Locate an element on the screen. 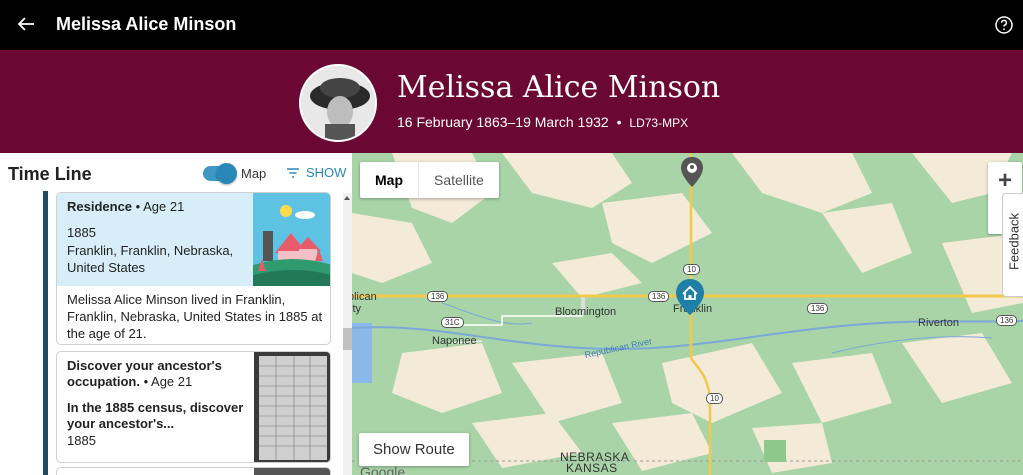 The height and width of the screenshot is (475, 1023). arrow-left-icon is located at coordinates (26, 24).